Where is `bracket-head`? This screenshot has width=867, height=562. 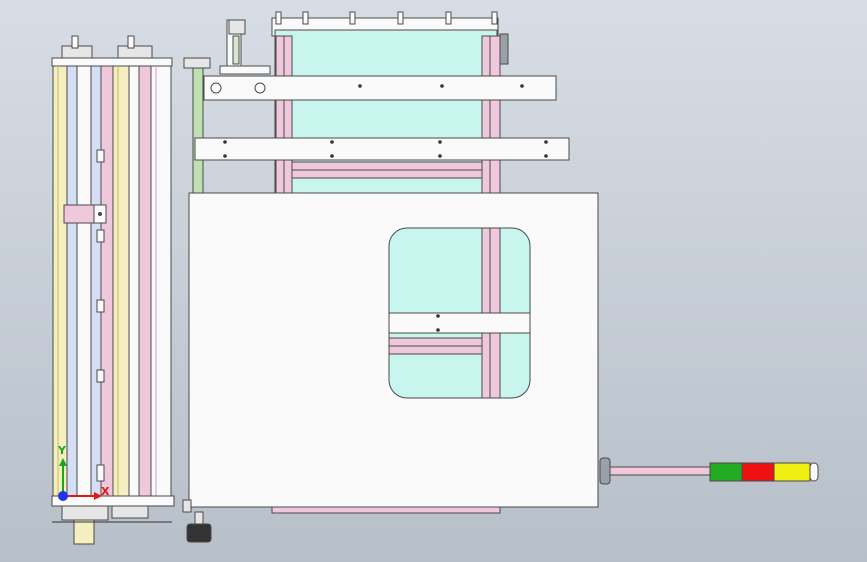
bracket-head is located at coordinates (237, 27).